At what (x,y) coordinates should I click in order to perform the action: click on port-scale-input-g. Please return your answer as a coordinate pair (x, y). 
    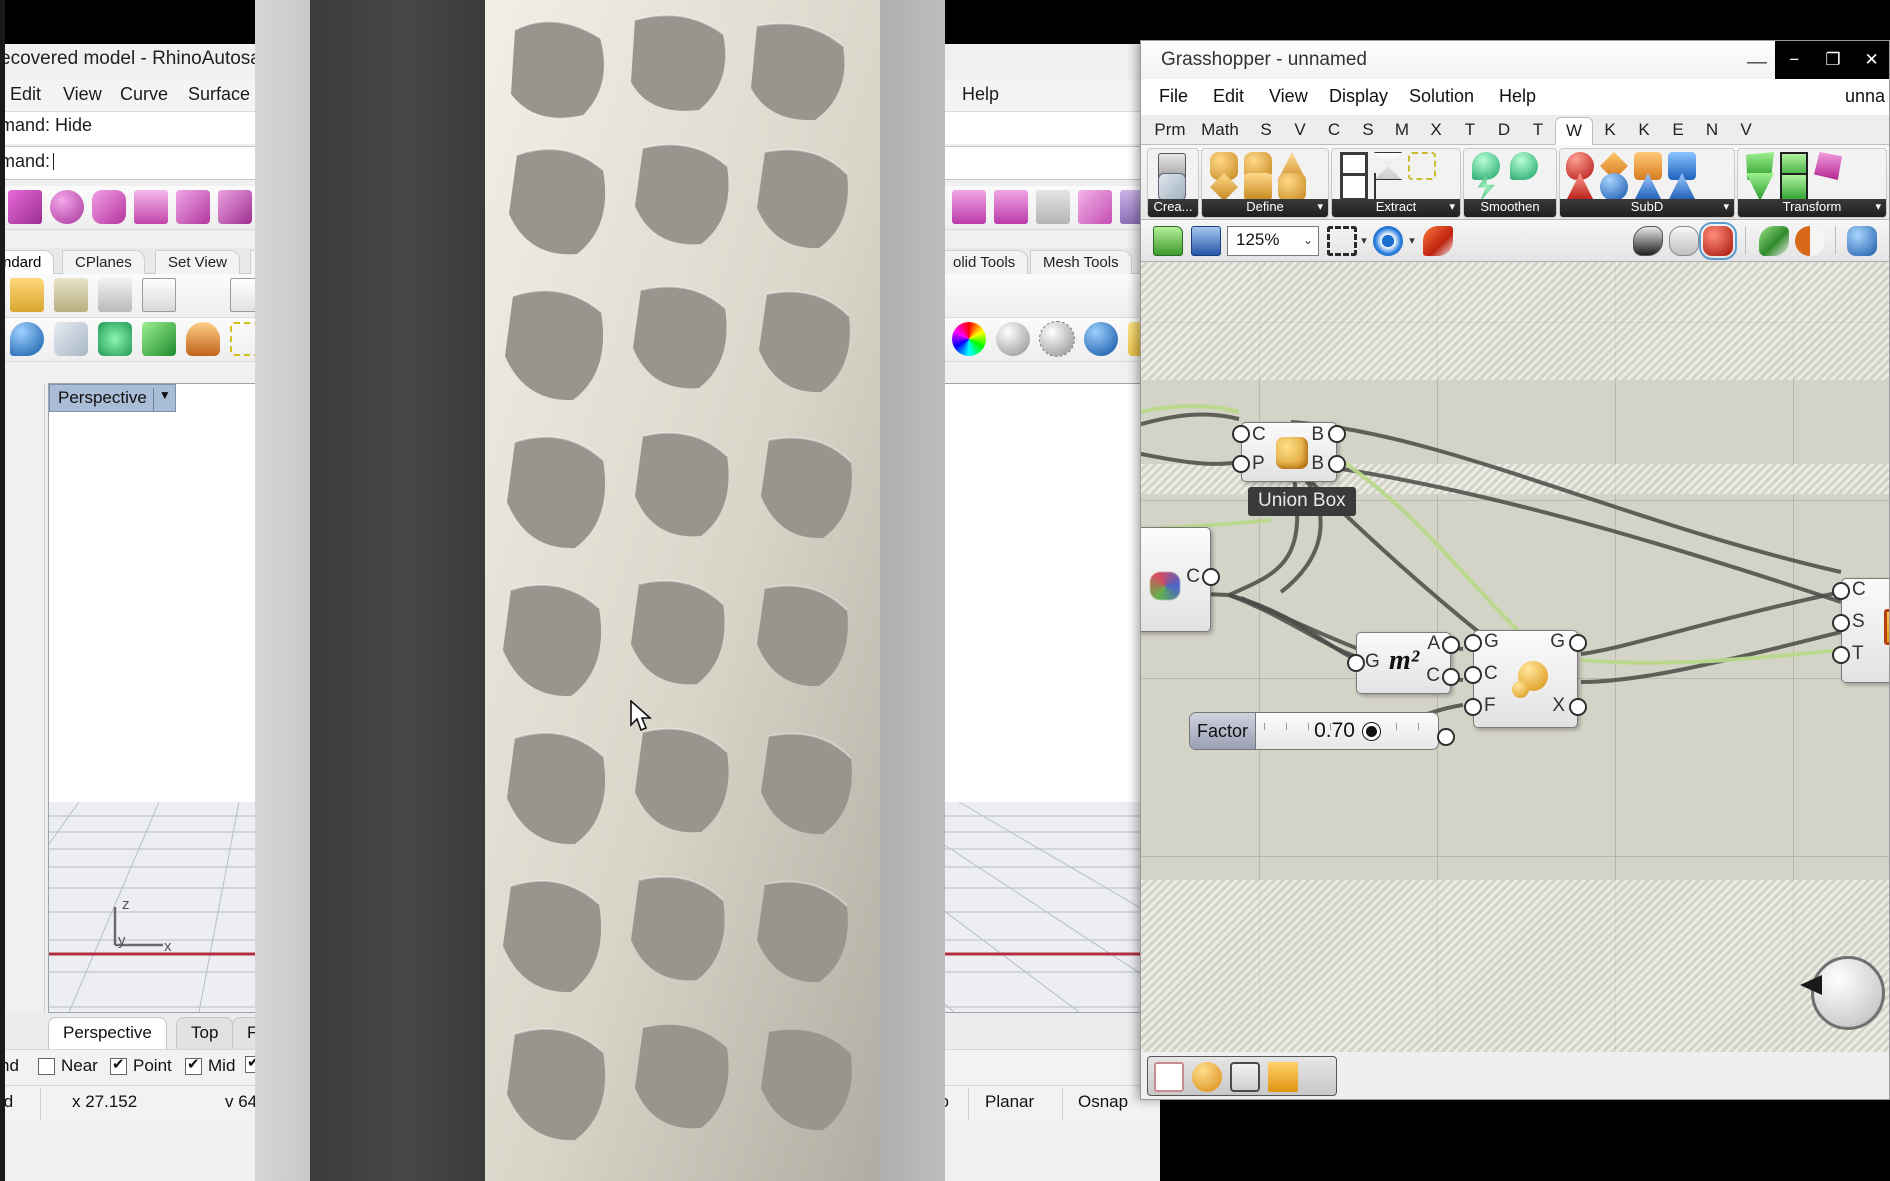
    Looking at the image, I should click on (1473, 643).